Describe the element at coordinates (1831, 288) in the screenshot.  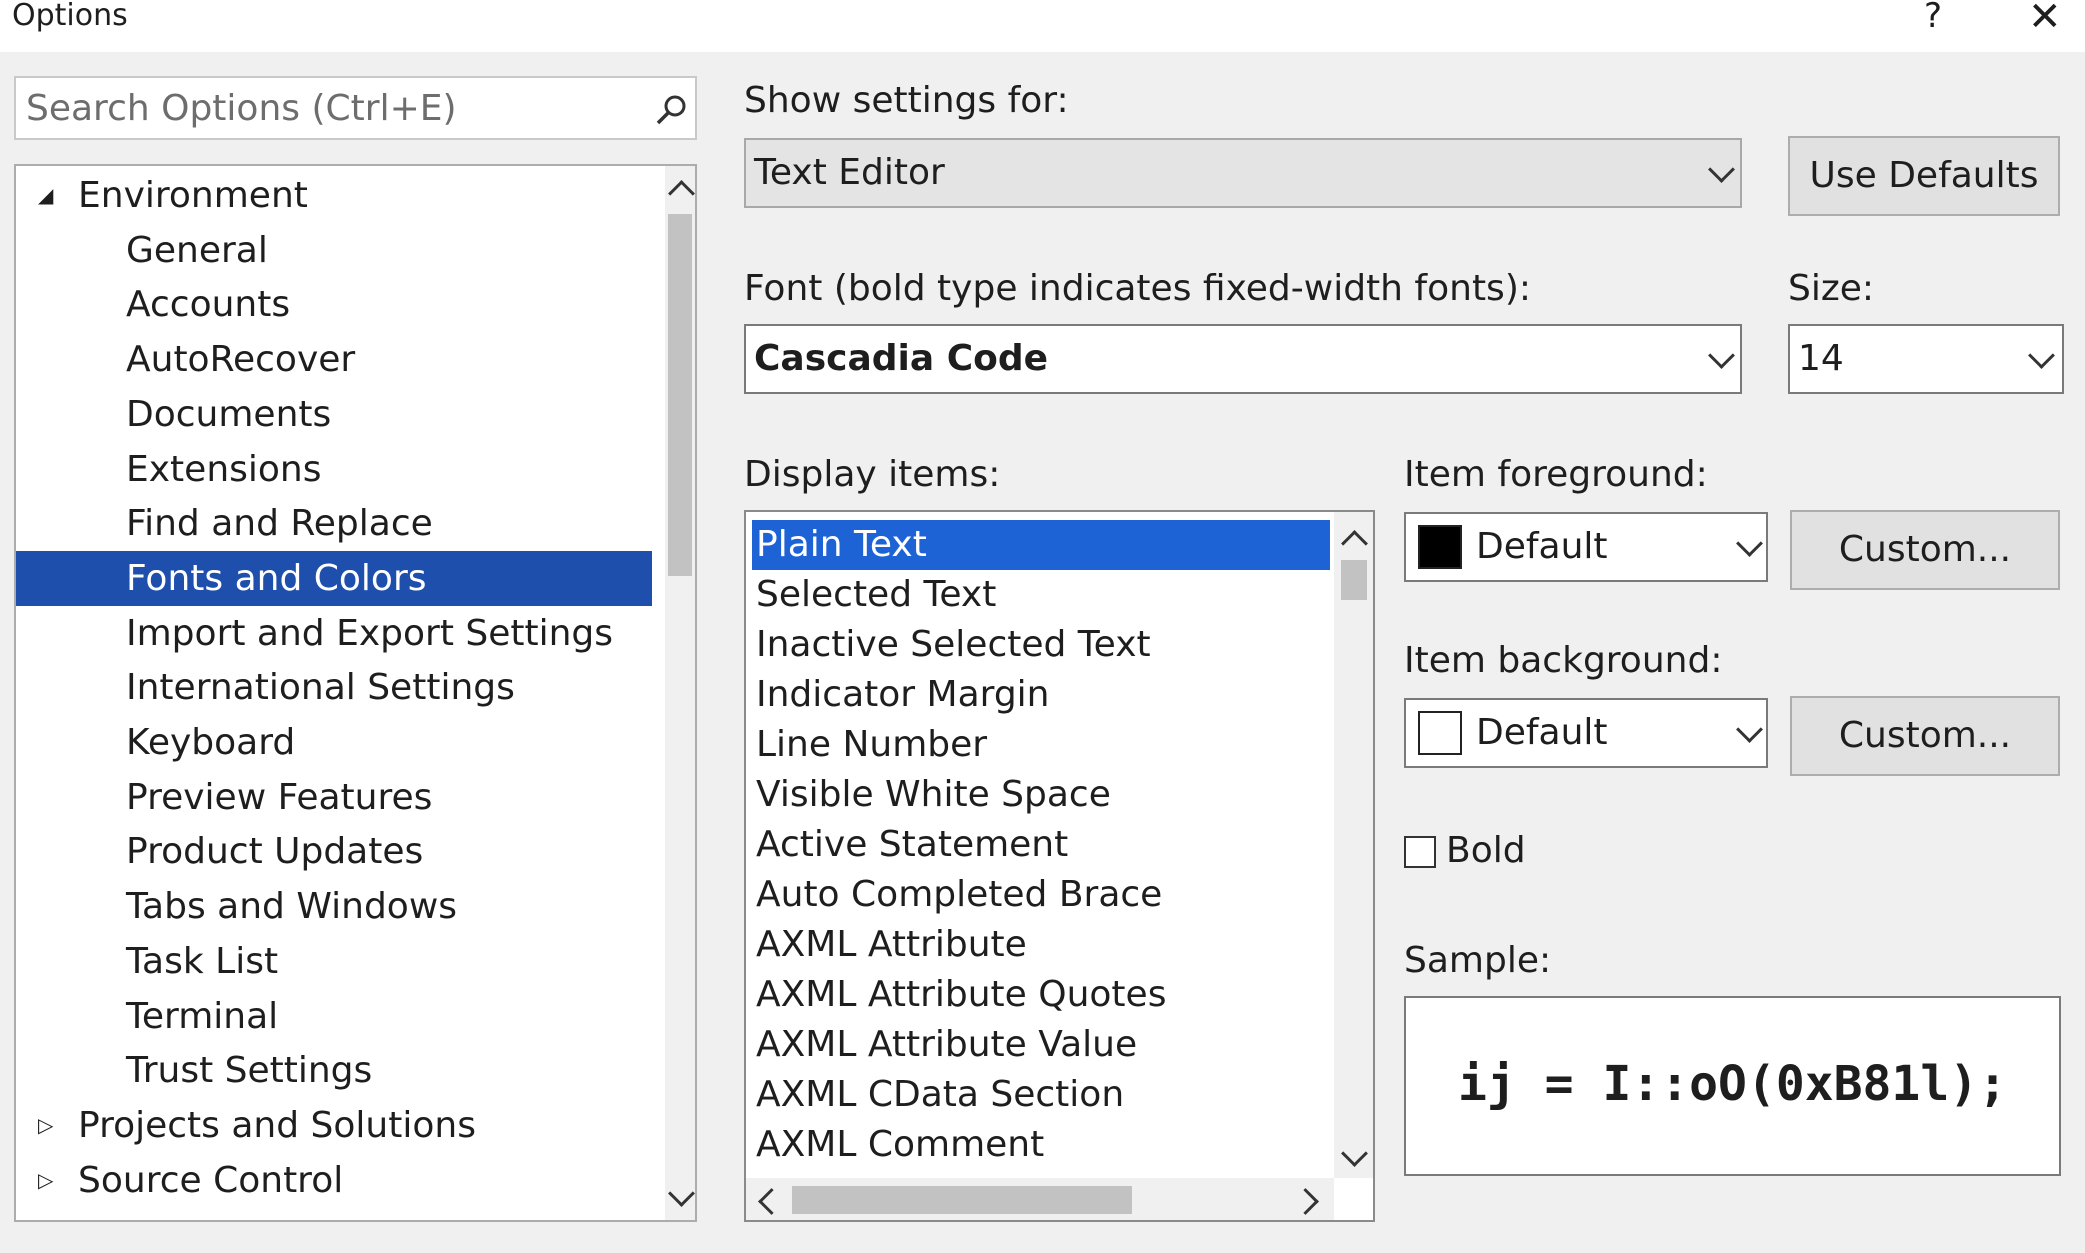
I see `size-label: Size:` at that location.